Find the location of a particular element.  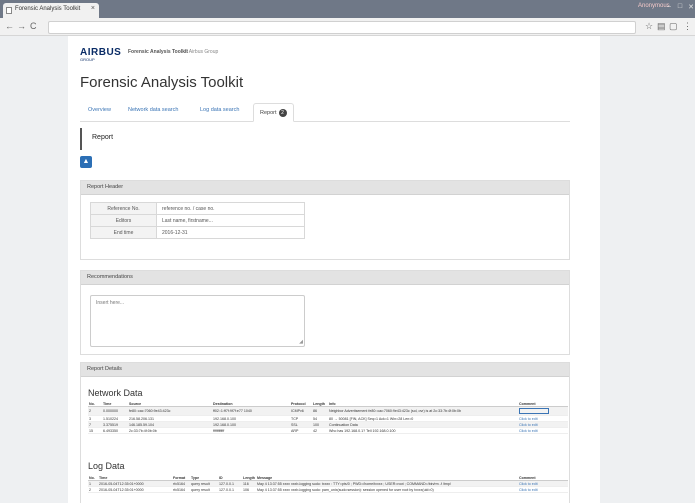

report-heading: Report is located at coordinates (325, 139).